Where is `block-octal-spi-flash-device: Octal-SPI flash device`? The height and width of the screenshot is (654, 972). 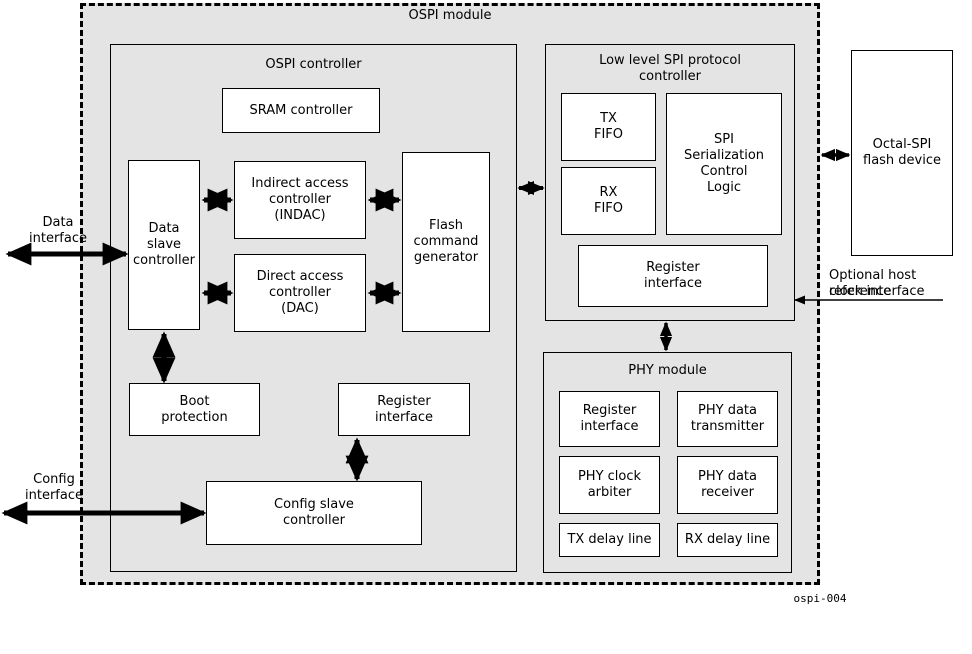 block-octal-spi-flash-device: Octal-SPI flash device is located at coordinates (902, 153).